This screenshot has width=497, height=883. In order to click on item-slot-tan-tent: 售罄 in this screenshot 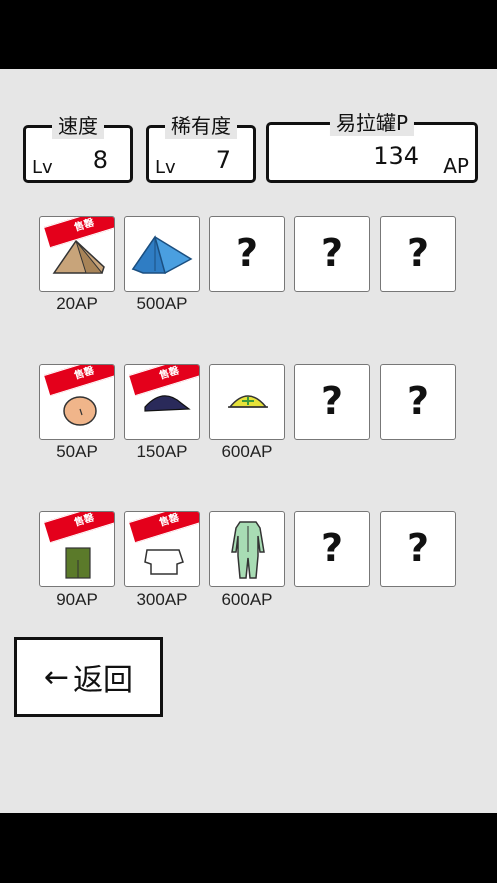, I will do `click(77, 254)`.